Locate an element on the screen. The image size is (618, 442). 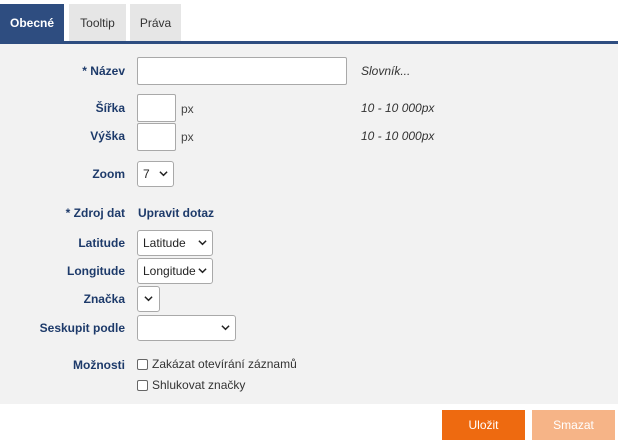
tab-obecne: Obecné is located at coordinates (32, 23).